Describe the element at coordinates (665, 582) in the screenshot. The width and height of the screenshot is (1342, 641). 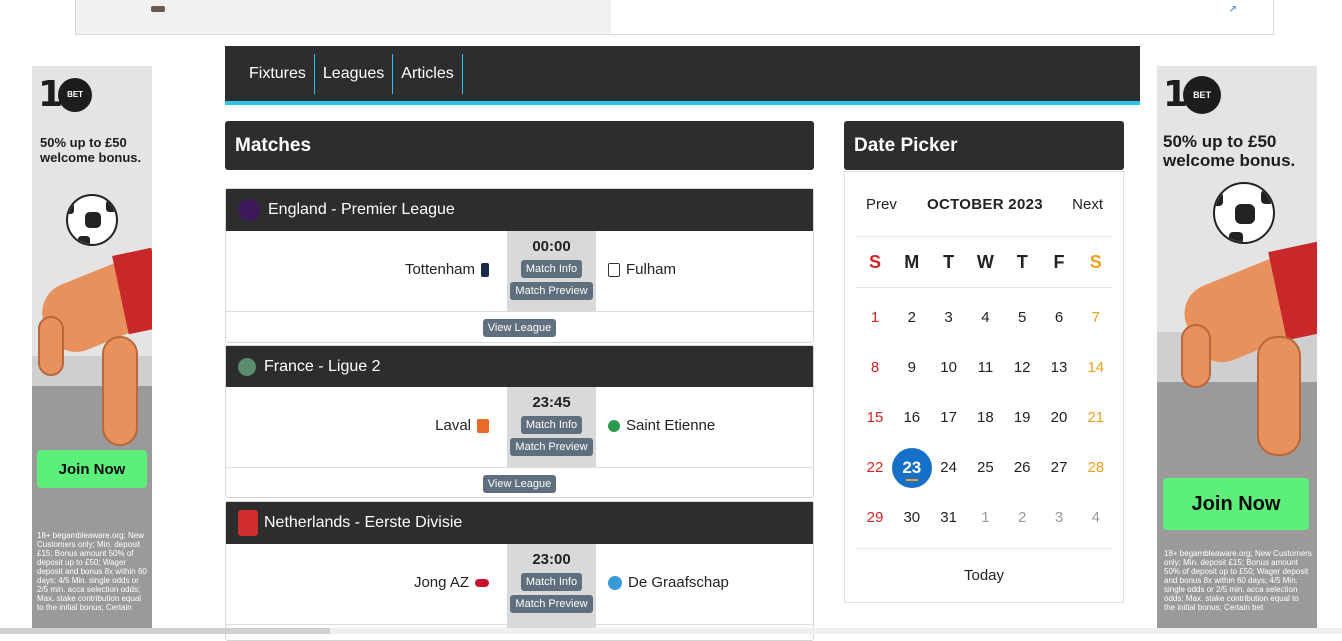
I see `away-team: De Graafschap` at that location.